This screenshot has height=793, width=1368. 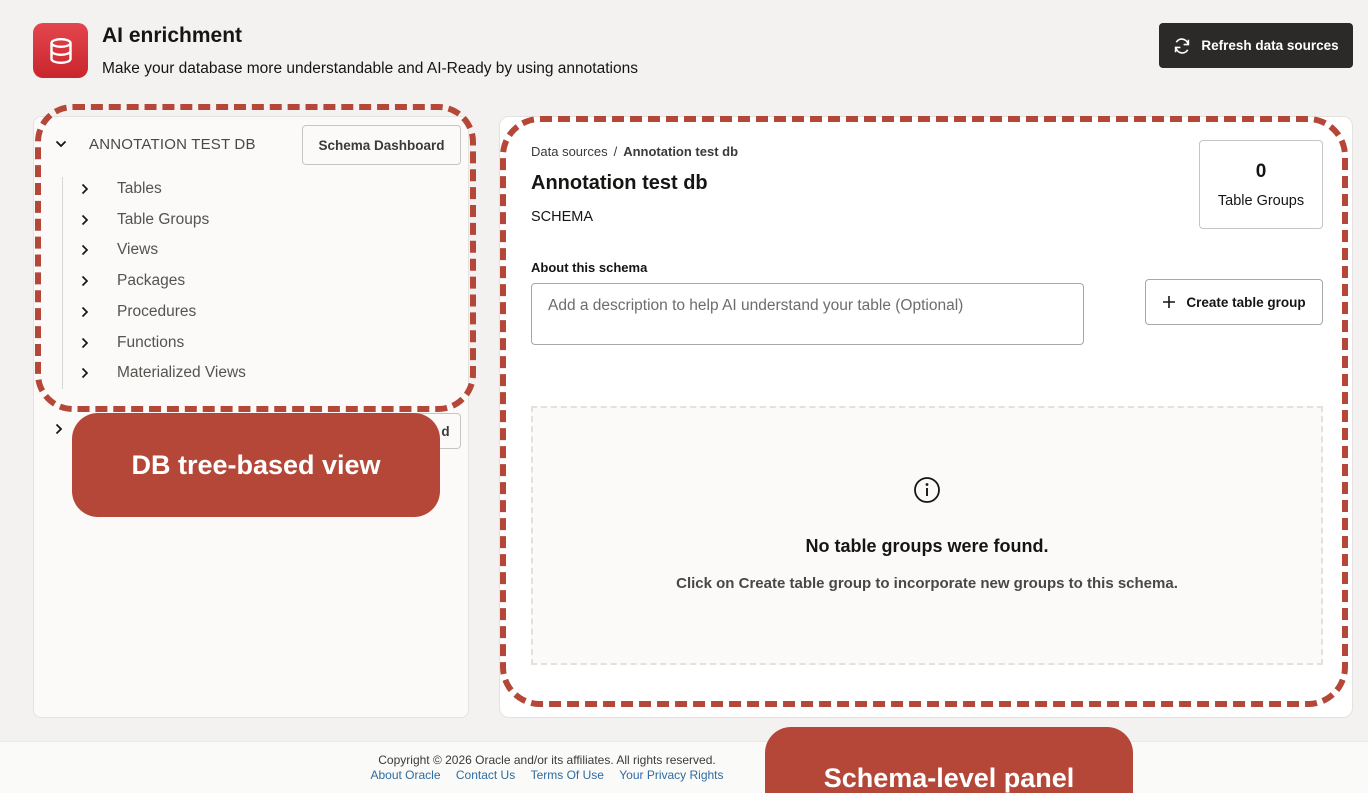 What do you see at coordinates (405, 775) in the screenshot?
I see `footer-link-about-oracle: About Oracle` at bounding box center [405, 775].